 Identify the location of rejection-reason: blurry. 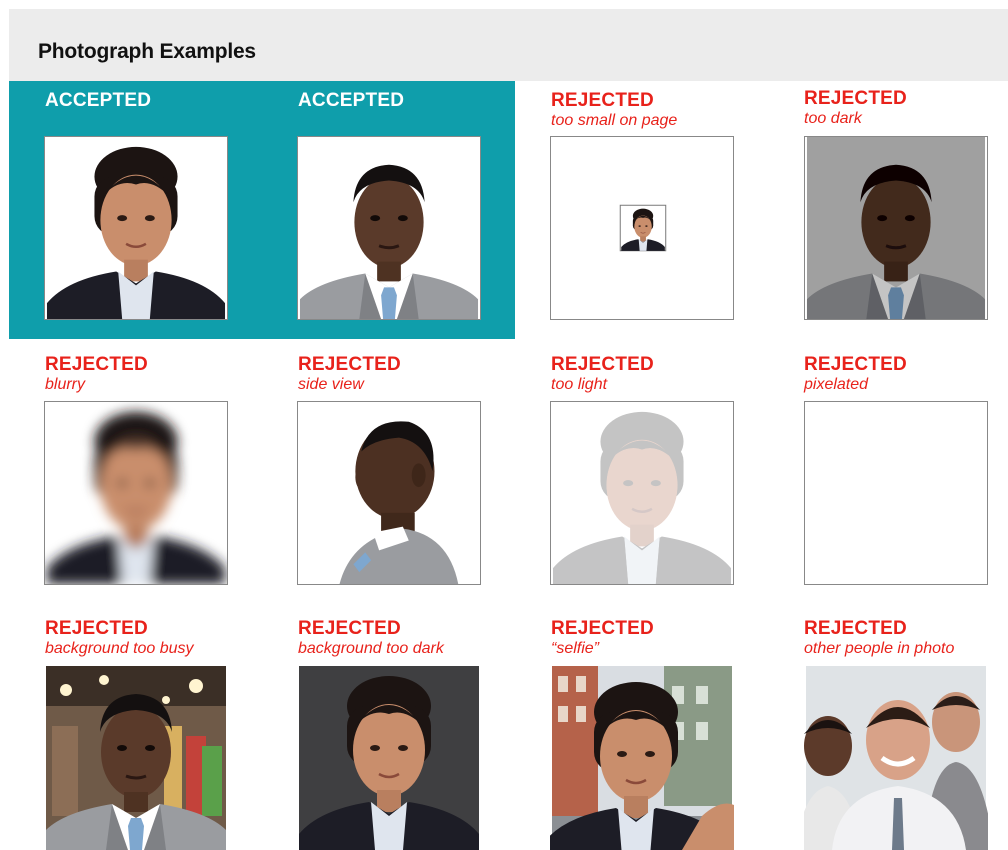
(65, 384).